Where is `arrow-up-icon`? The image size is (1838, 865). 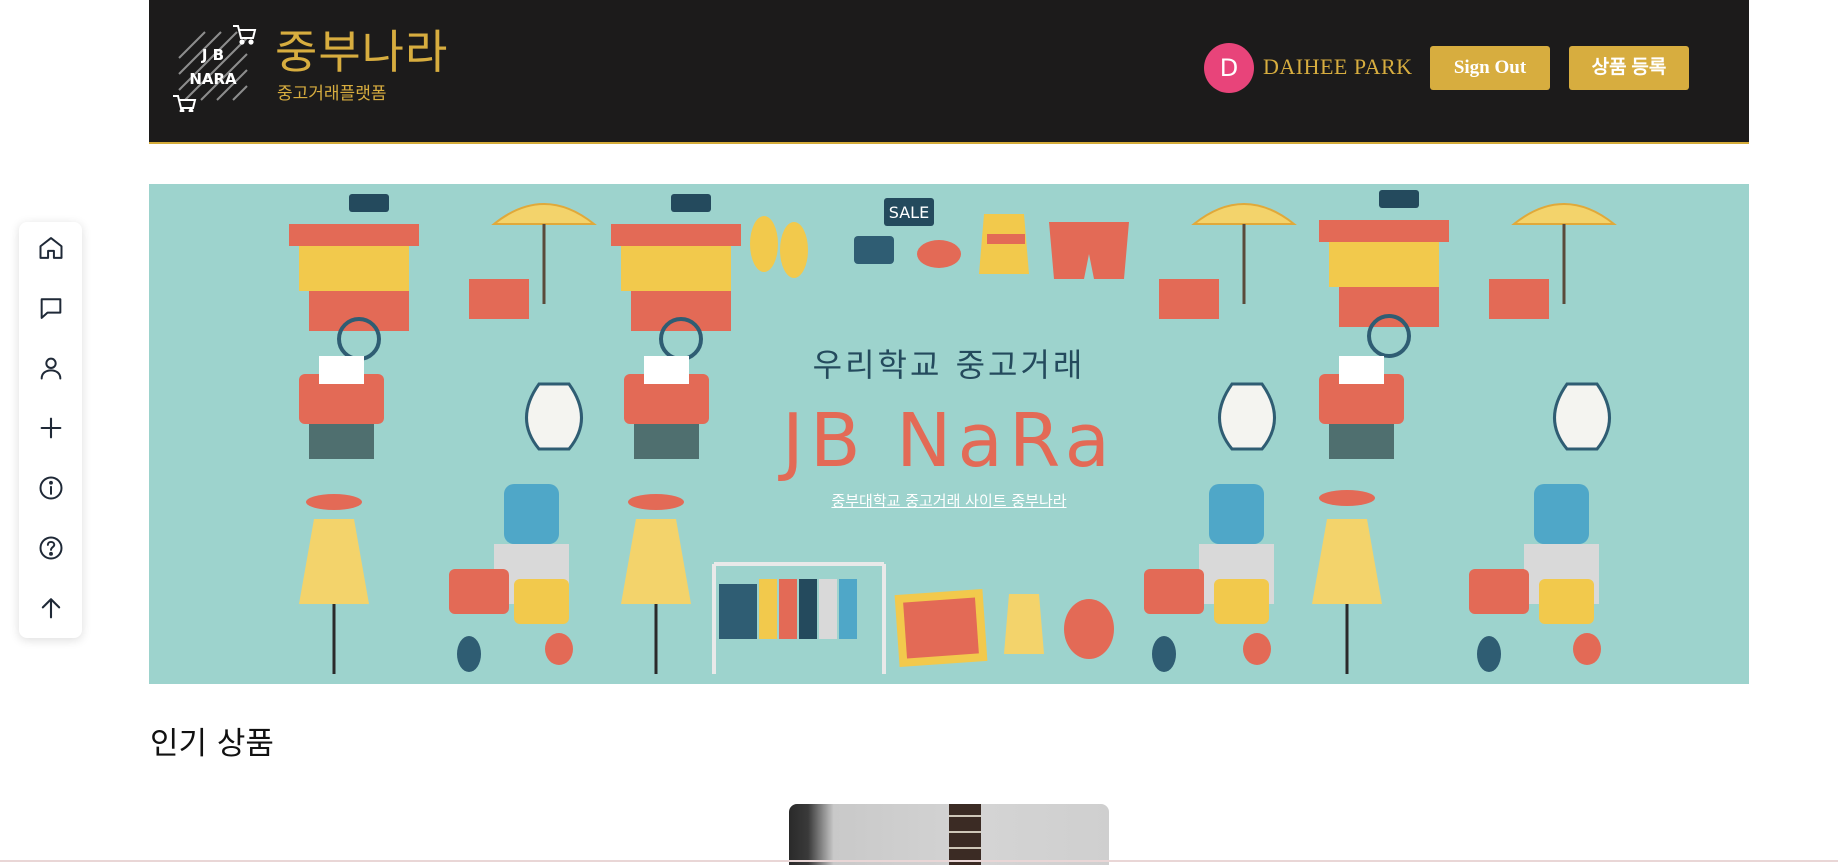
arrow-up-icon is located at coordinates (51, 610).